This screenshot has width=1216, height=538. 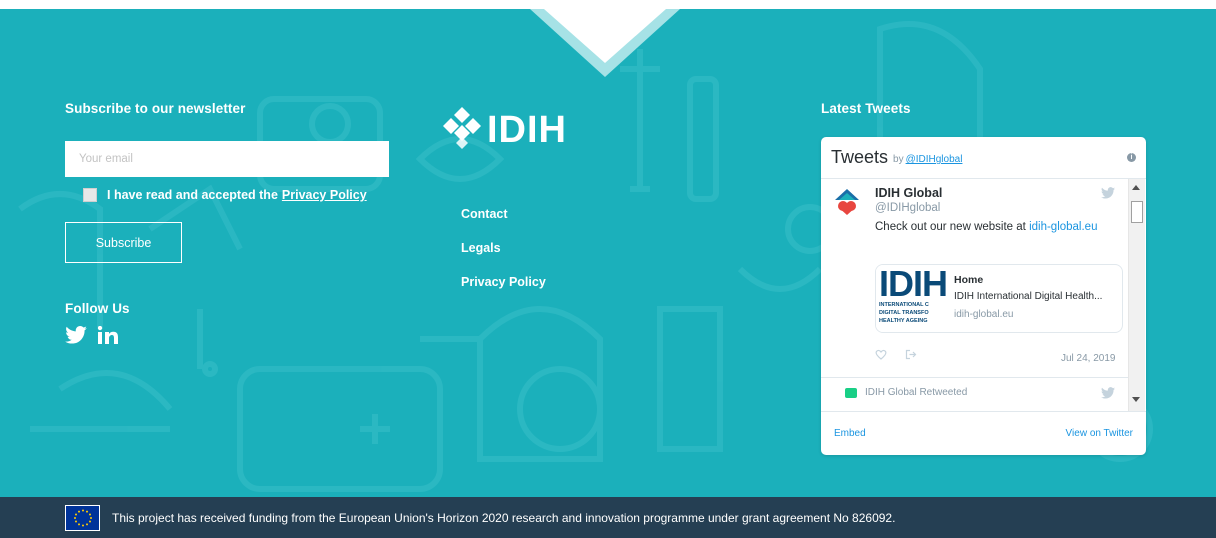 What do you see at coordinates (969, 280) in the screenshot?
I see `card-title: Home` at bounding box center [969, 280].